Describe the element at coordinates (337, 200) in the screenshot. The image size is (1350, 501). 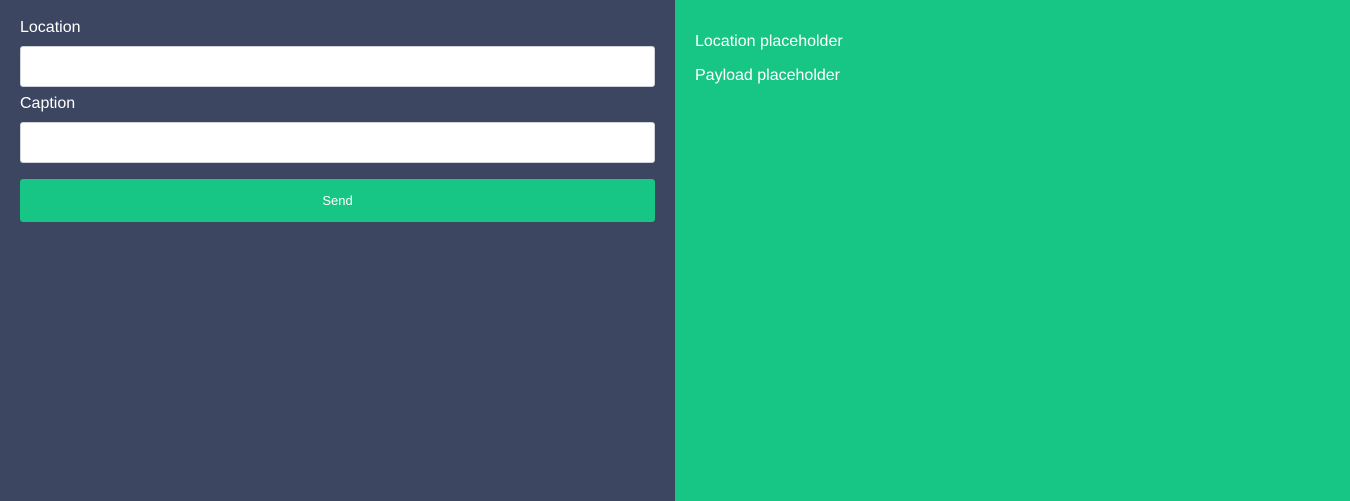
I see `send-button: Send` at that location.